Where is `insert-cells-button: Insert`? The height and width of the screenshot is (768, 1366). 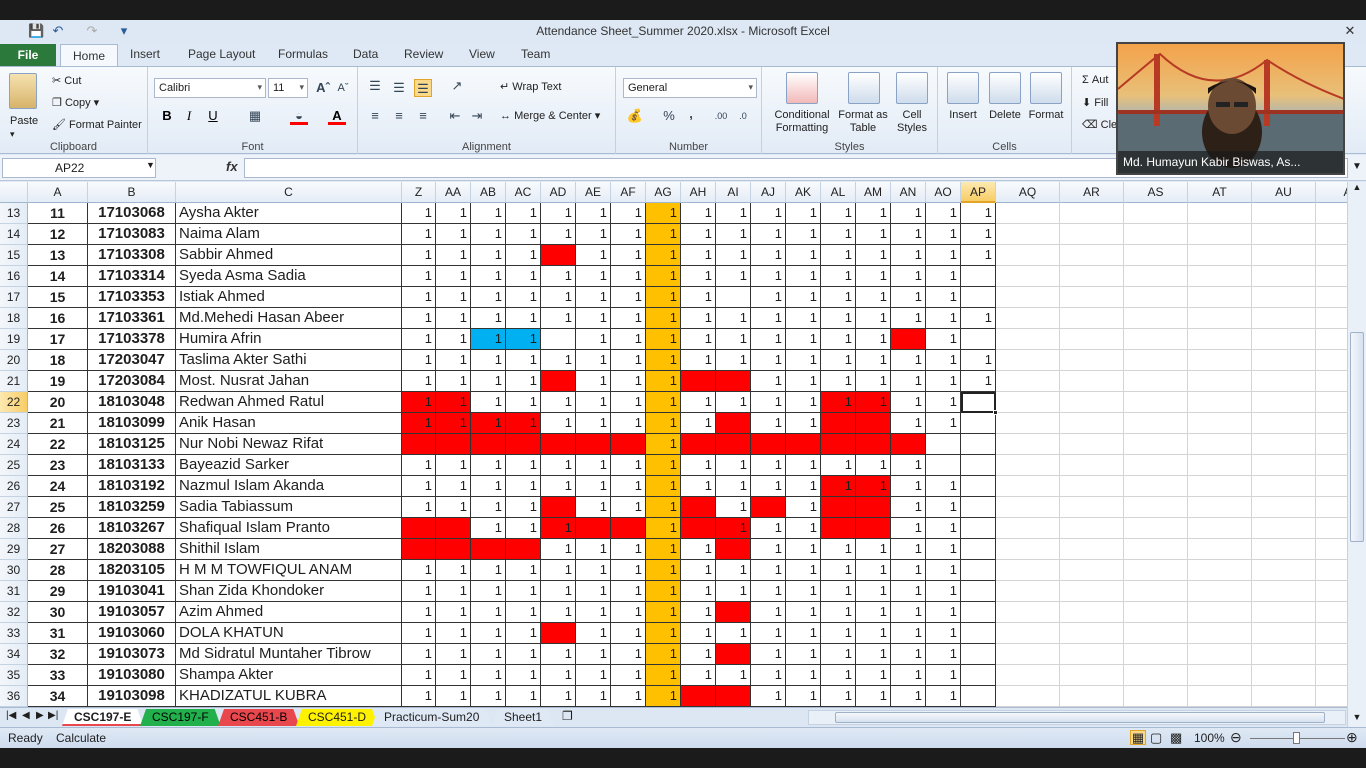
insert-cells-button: Insert is located at coordinates (963, 115).